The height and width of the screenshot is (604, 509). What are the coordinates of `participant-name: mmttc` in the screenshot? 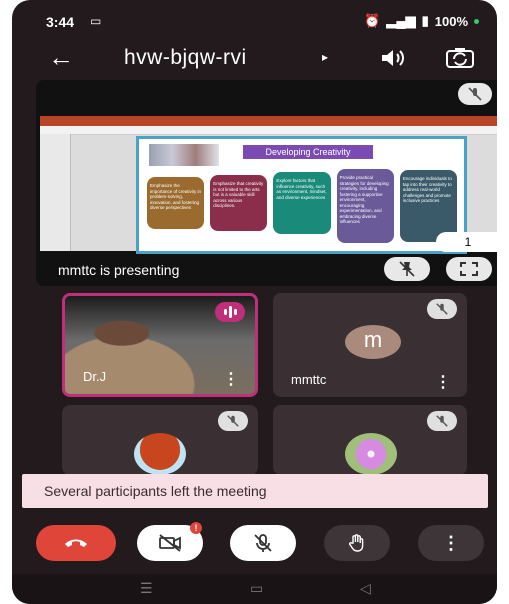 It's located at (309, 379).